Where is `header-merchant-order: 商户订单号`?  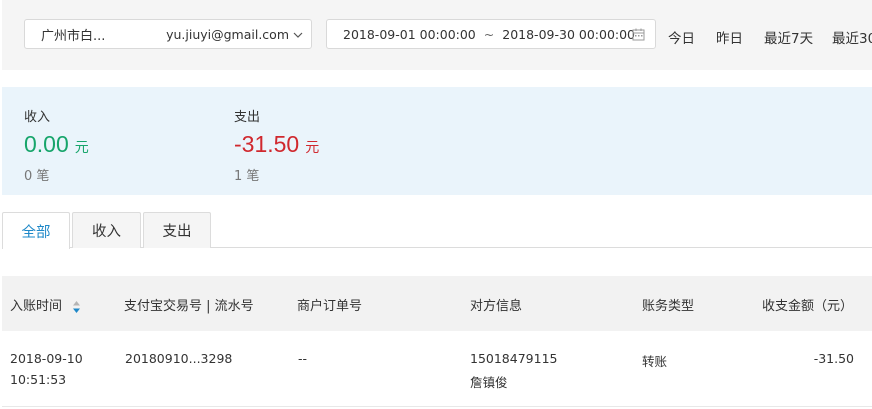 header-merchant-order: 商户订单号 is located at coordinates (330, 306).